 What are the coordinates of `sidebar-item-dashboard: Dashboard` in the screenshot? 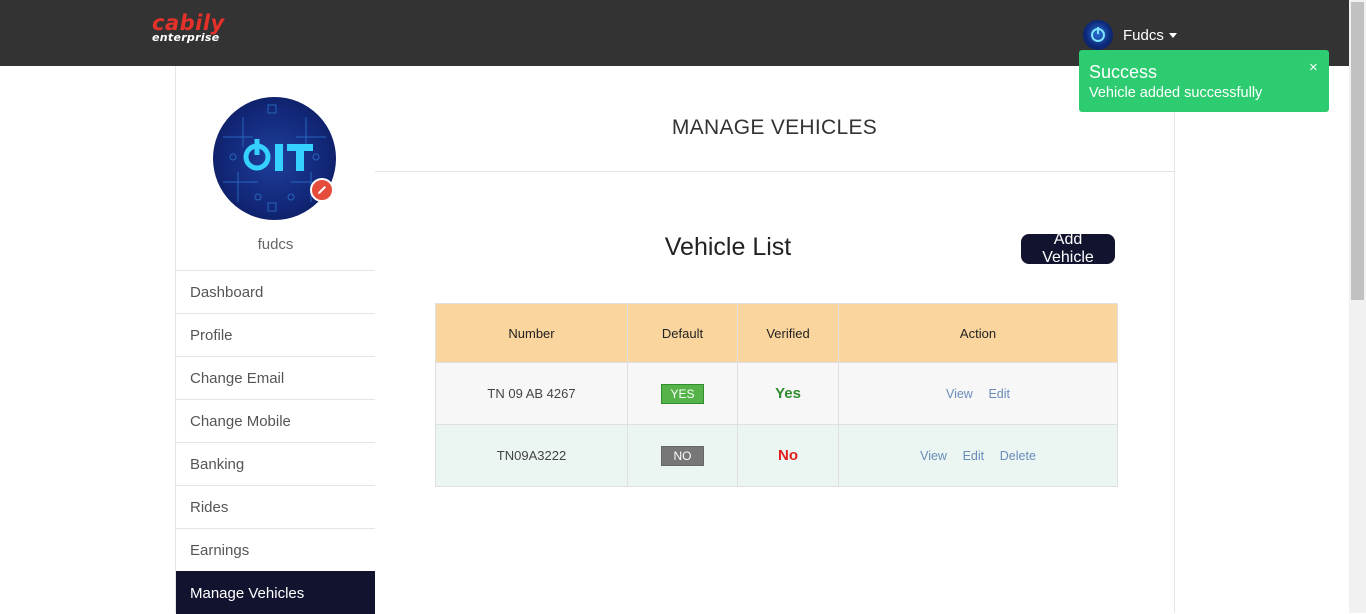 It's located at (275, 291).